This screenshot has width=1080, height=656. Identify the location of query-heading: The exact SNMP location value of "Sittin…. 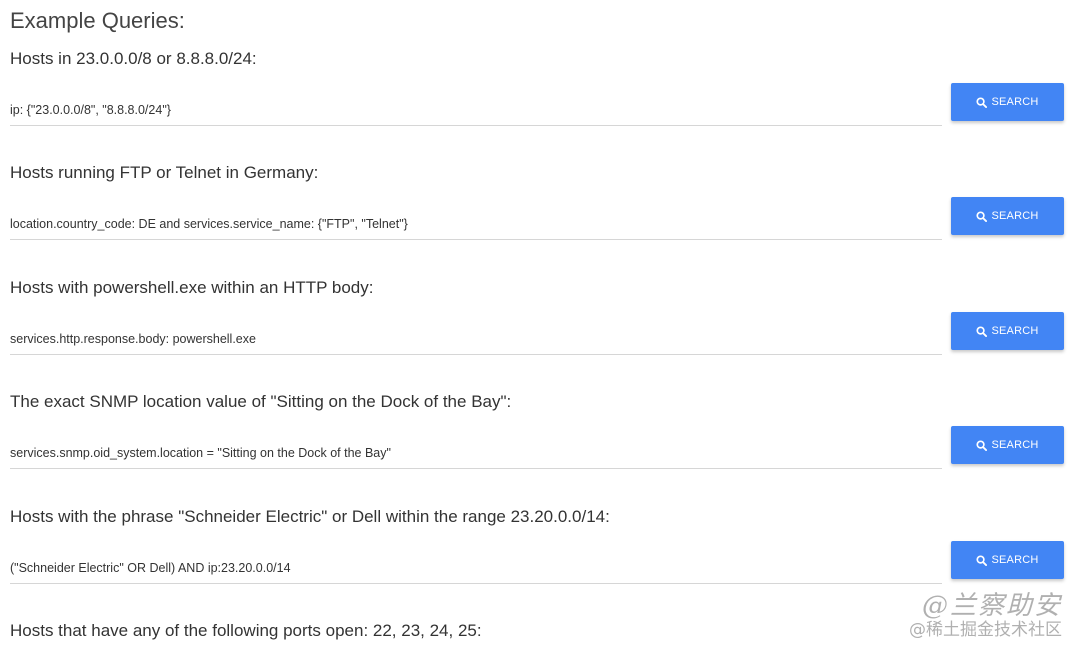
(261, 401).